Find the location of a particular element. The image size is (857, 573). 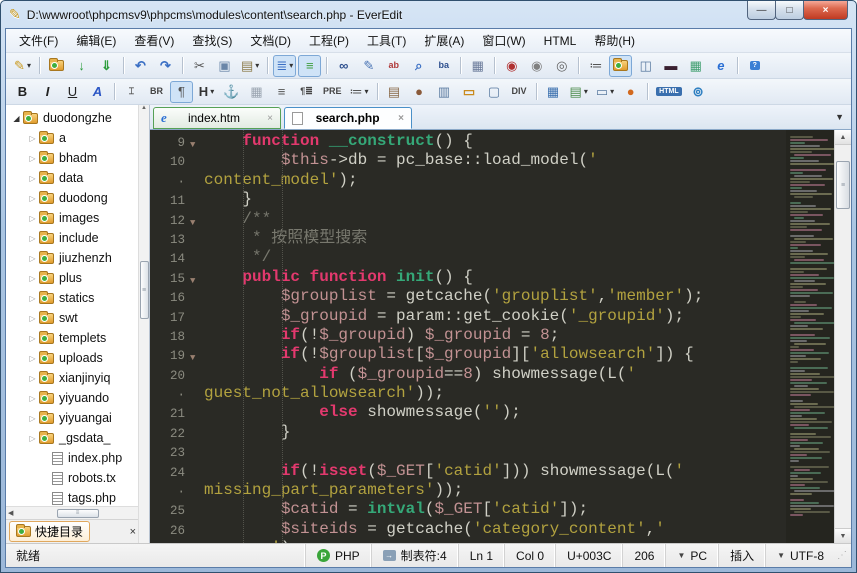

menu-item-s: 查找(S) is located at coordinates (212, 40).